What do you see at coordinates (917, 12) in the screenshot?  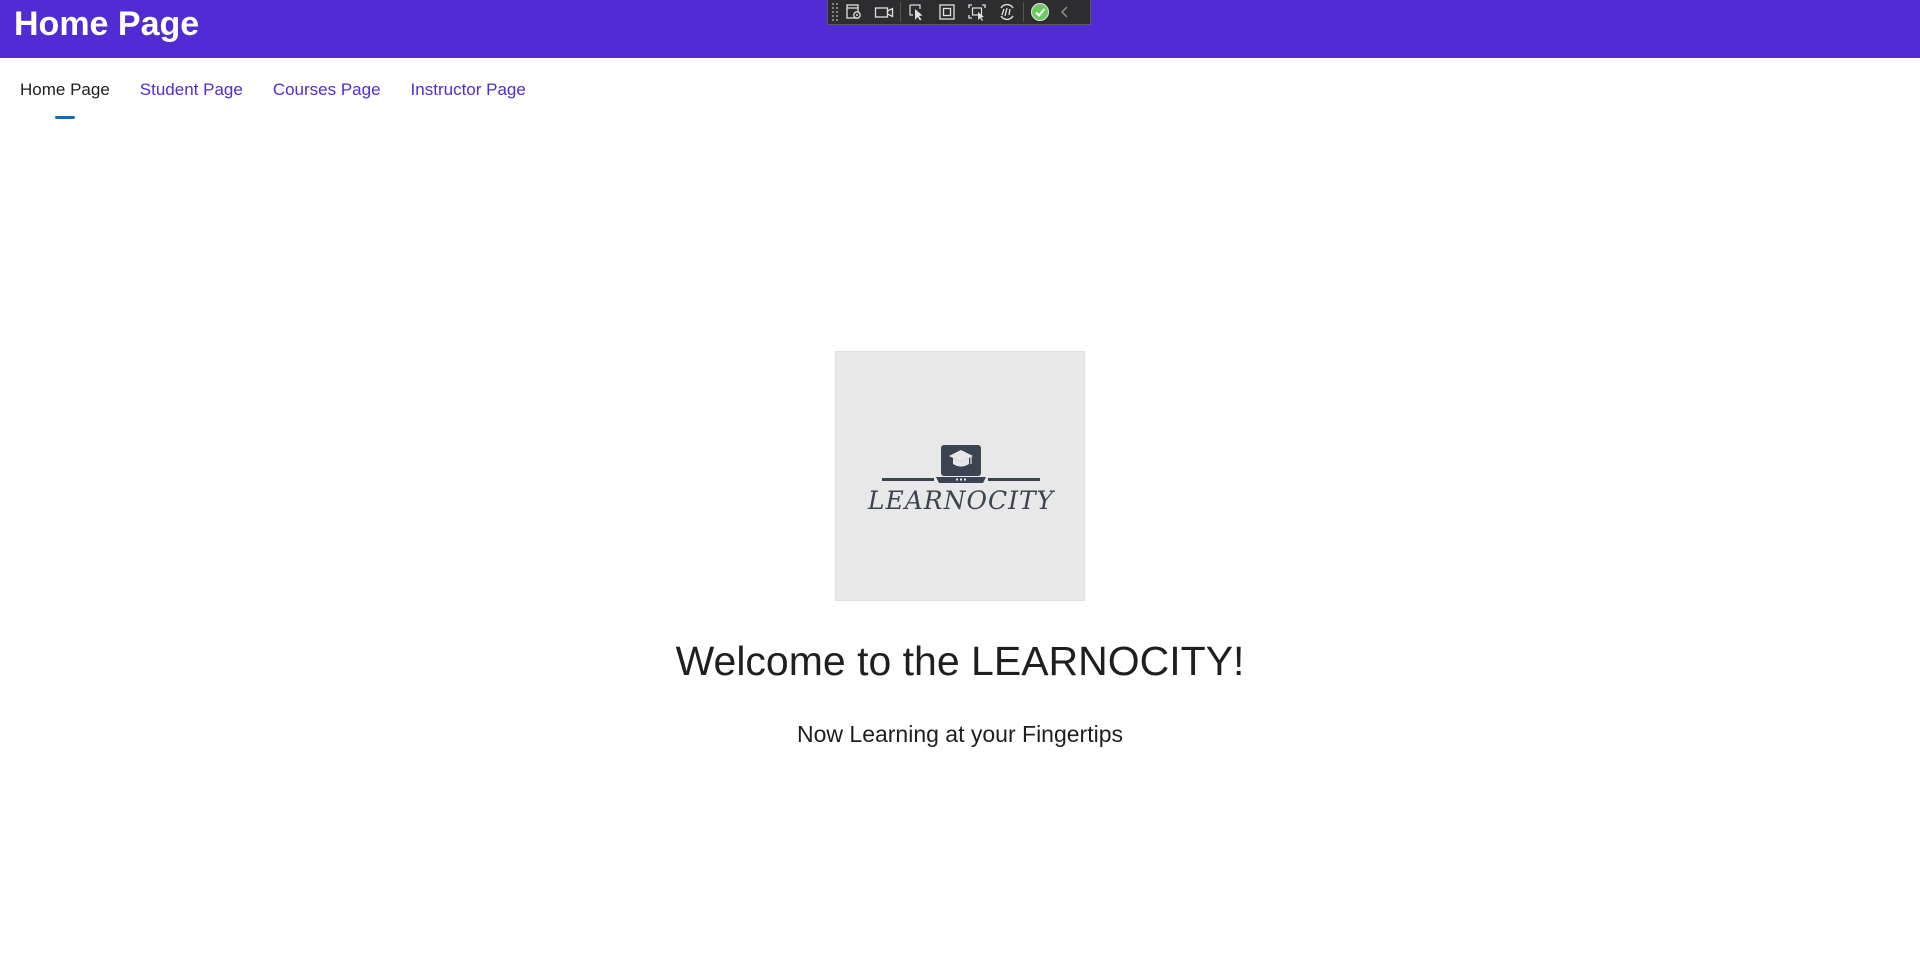 I see `select-element-icon` at bounding box center [917, 12].